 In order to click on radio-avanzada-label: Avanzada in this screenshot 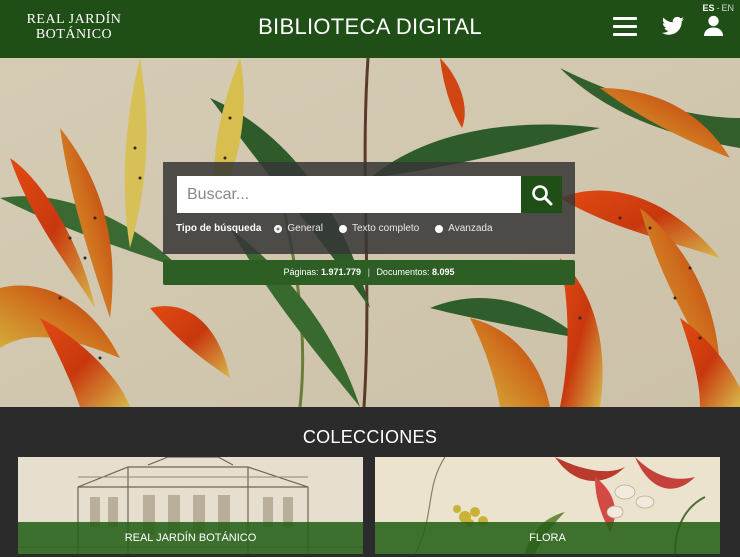, I will do `click(470, 228)`.